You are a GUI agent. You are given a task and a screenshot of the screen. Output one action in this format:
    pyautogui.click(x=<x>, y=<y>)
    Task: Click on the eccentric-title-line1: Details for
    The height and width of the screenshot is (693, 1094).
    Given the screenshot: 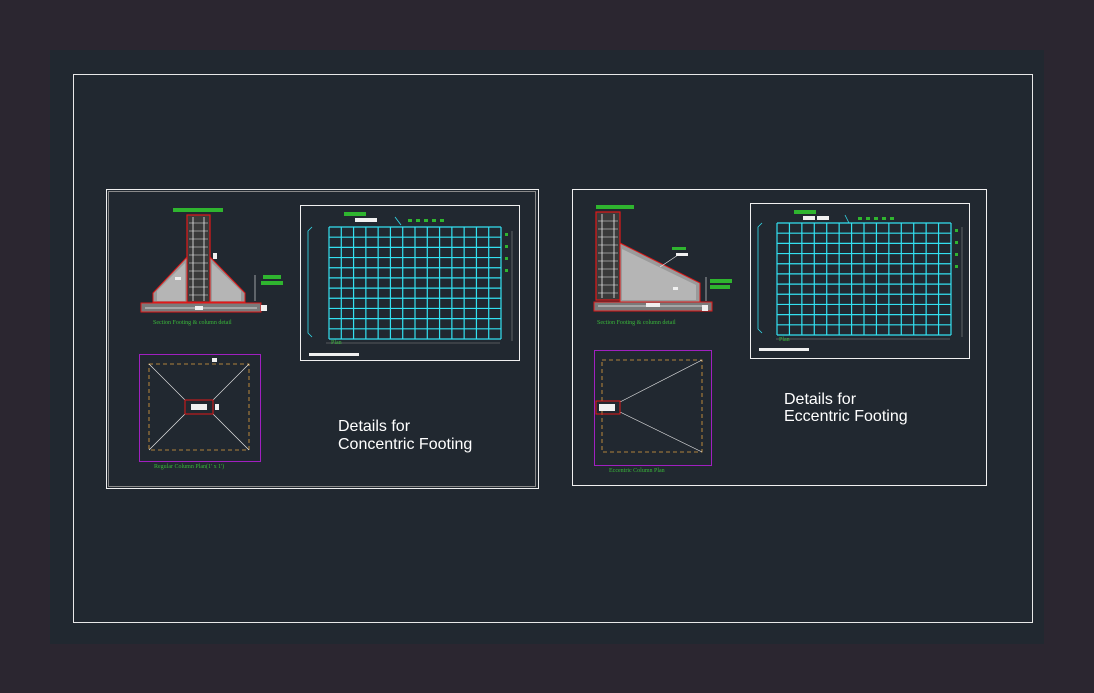 What is the action you would take?
    pyautogui.click(x=820, y=399)
    